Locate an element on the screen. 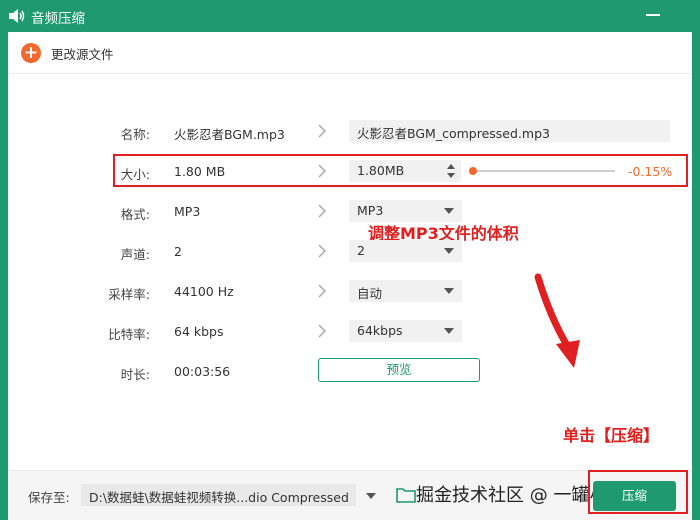 This screenshot has height=520, width=700. window-title: 音频压缩 is located at coordinates (58, 19).